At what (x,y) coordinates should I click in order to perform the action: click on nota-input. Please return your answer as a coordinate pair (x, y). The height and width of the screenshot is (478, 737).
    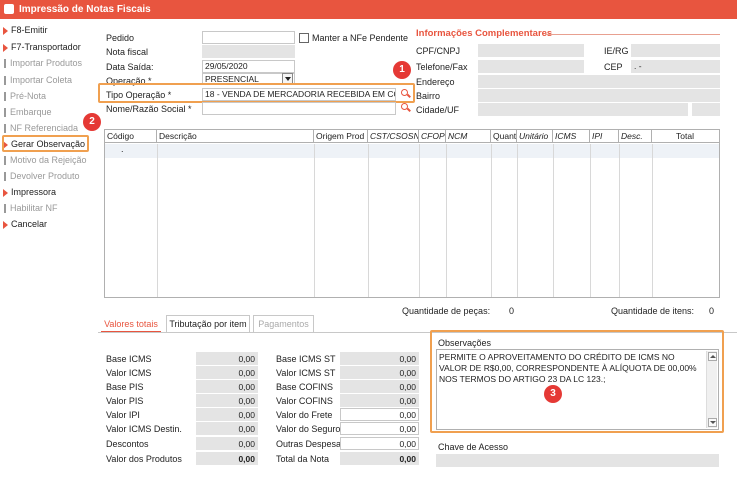
    Looking at the image, I should click on (248, 51).